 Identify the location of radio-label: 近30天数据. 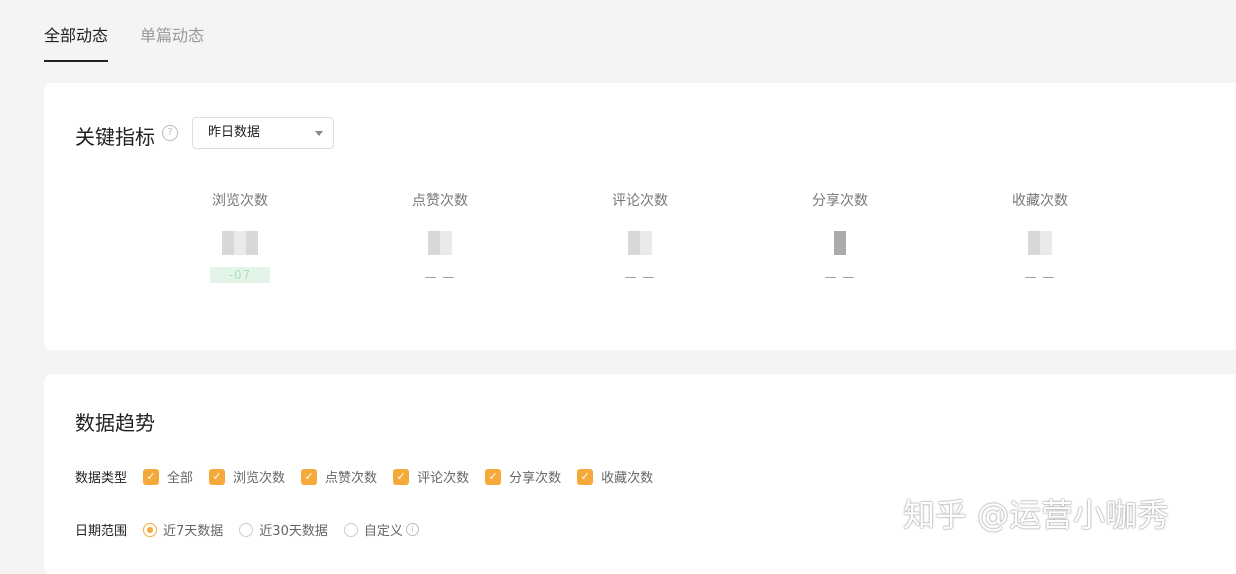
(293, 531).